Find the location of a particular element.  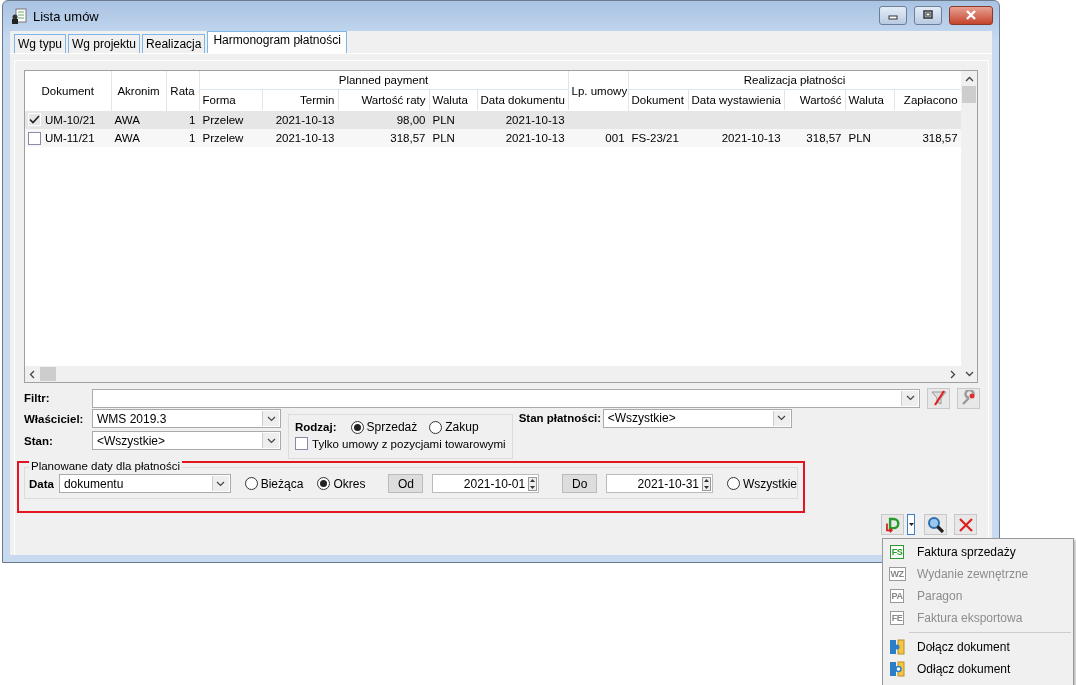

group-title: Planowane daty dla płatności is located at coordinates (105, 466).